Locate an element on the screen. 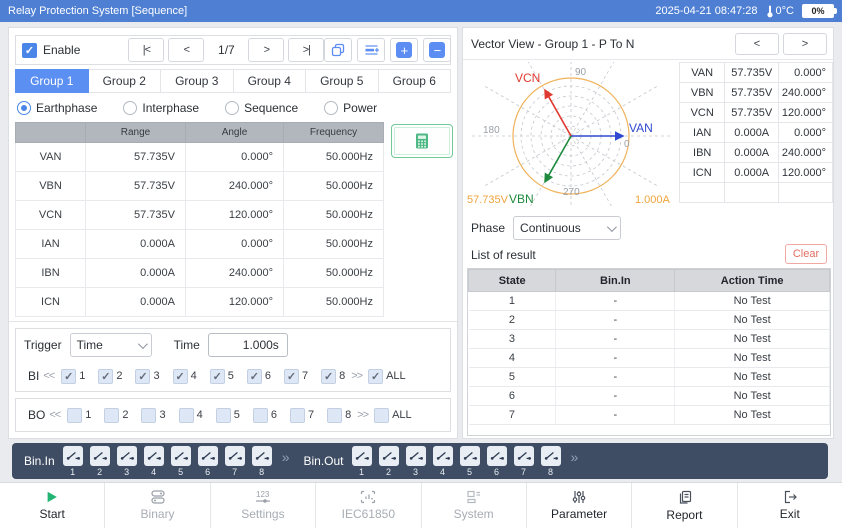 Image resolution: width=842 pixels, height=528 pixels. bo-checkbox-item: 5 is located at coordinates (227, 415).